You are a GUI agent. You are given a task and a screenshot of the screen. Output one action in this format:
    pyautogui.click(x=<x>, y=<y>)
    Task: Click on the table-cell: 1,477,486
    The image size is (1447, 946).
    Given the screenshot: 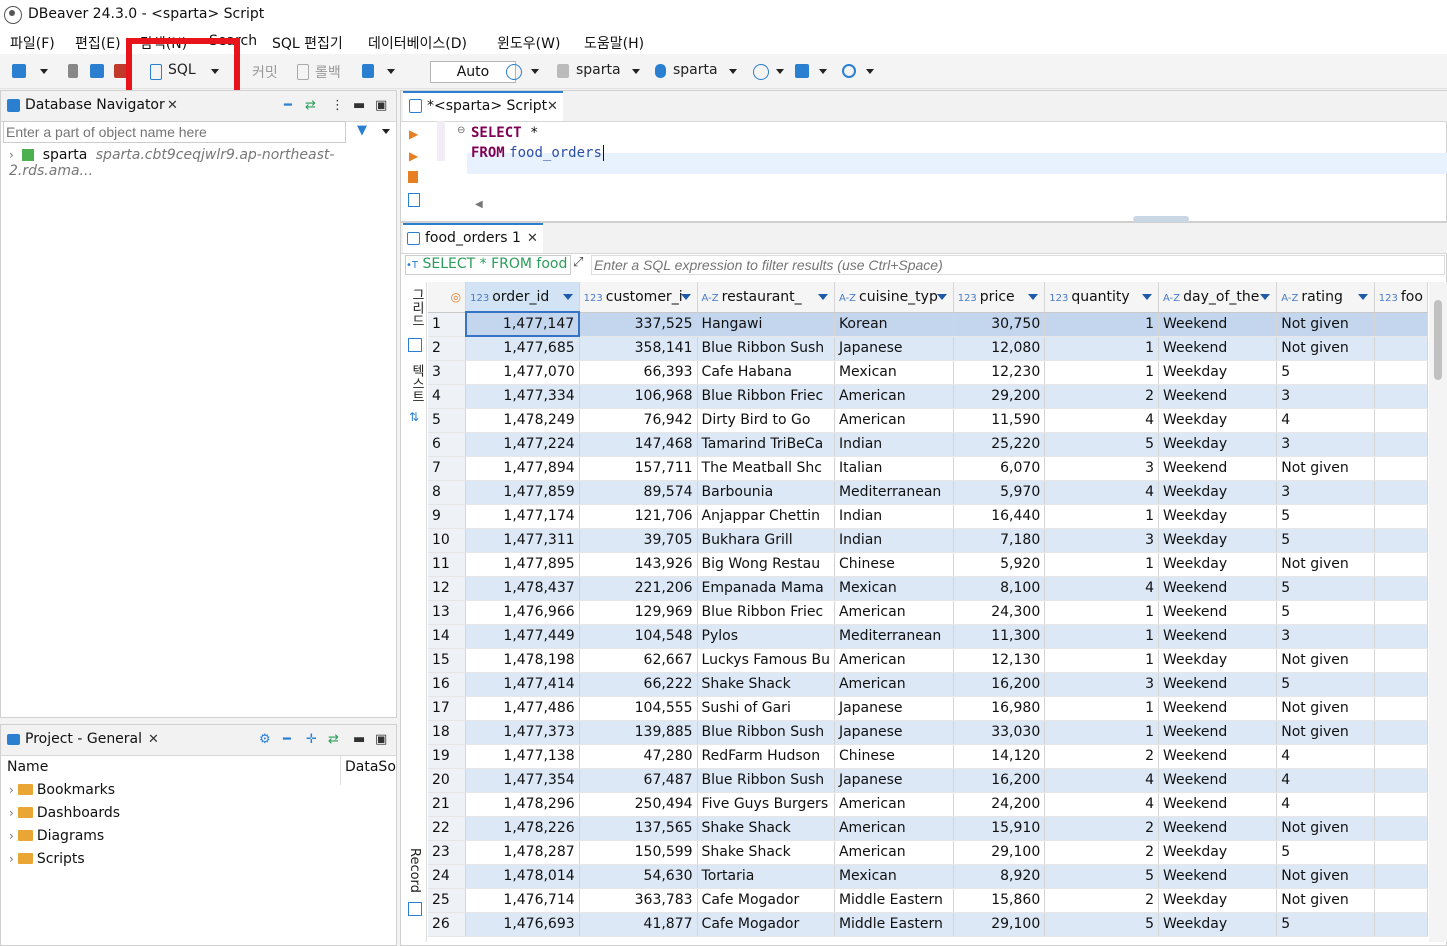 What is the action you would take?
    pyautogui.click(x=522, y=708)
    